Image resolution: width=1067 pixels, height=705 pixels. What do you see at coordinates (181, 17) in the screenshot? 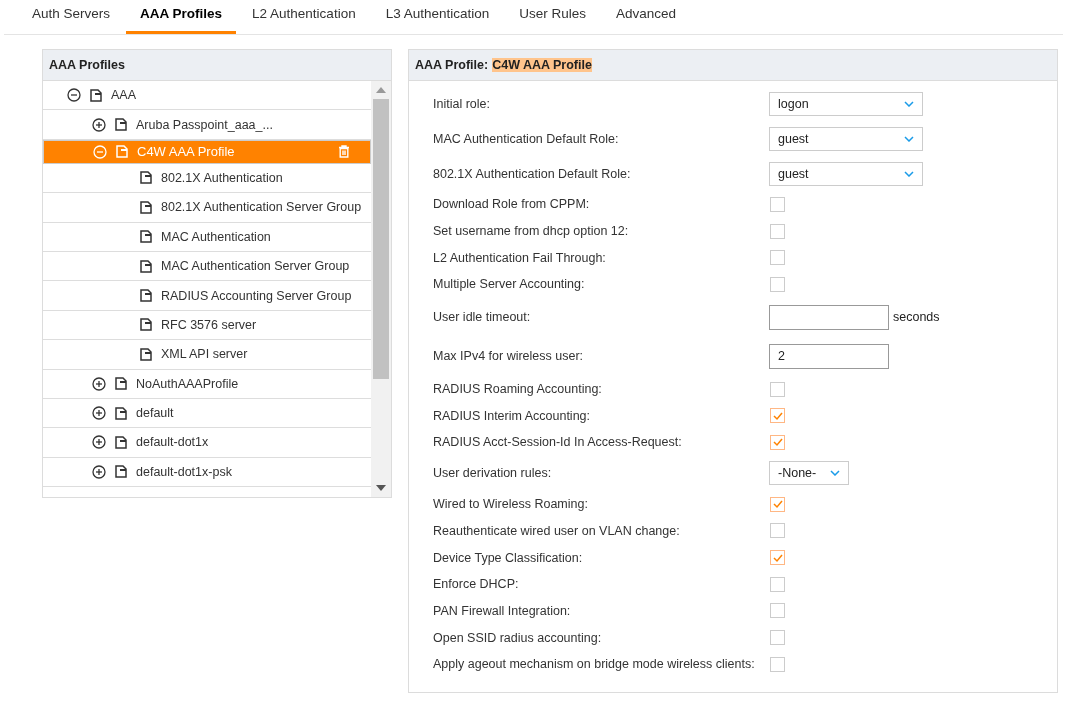
I see `tab: AAA Profiles` at bounding box center [181, 17].